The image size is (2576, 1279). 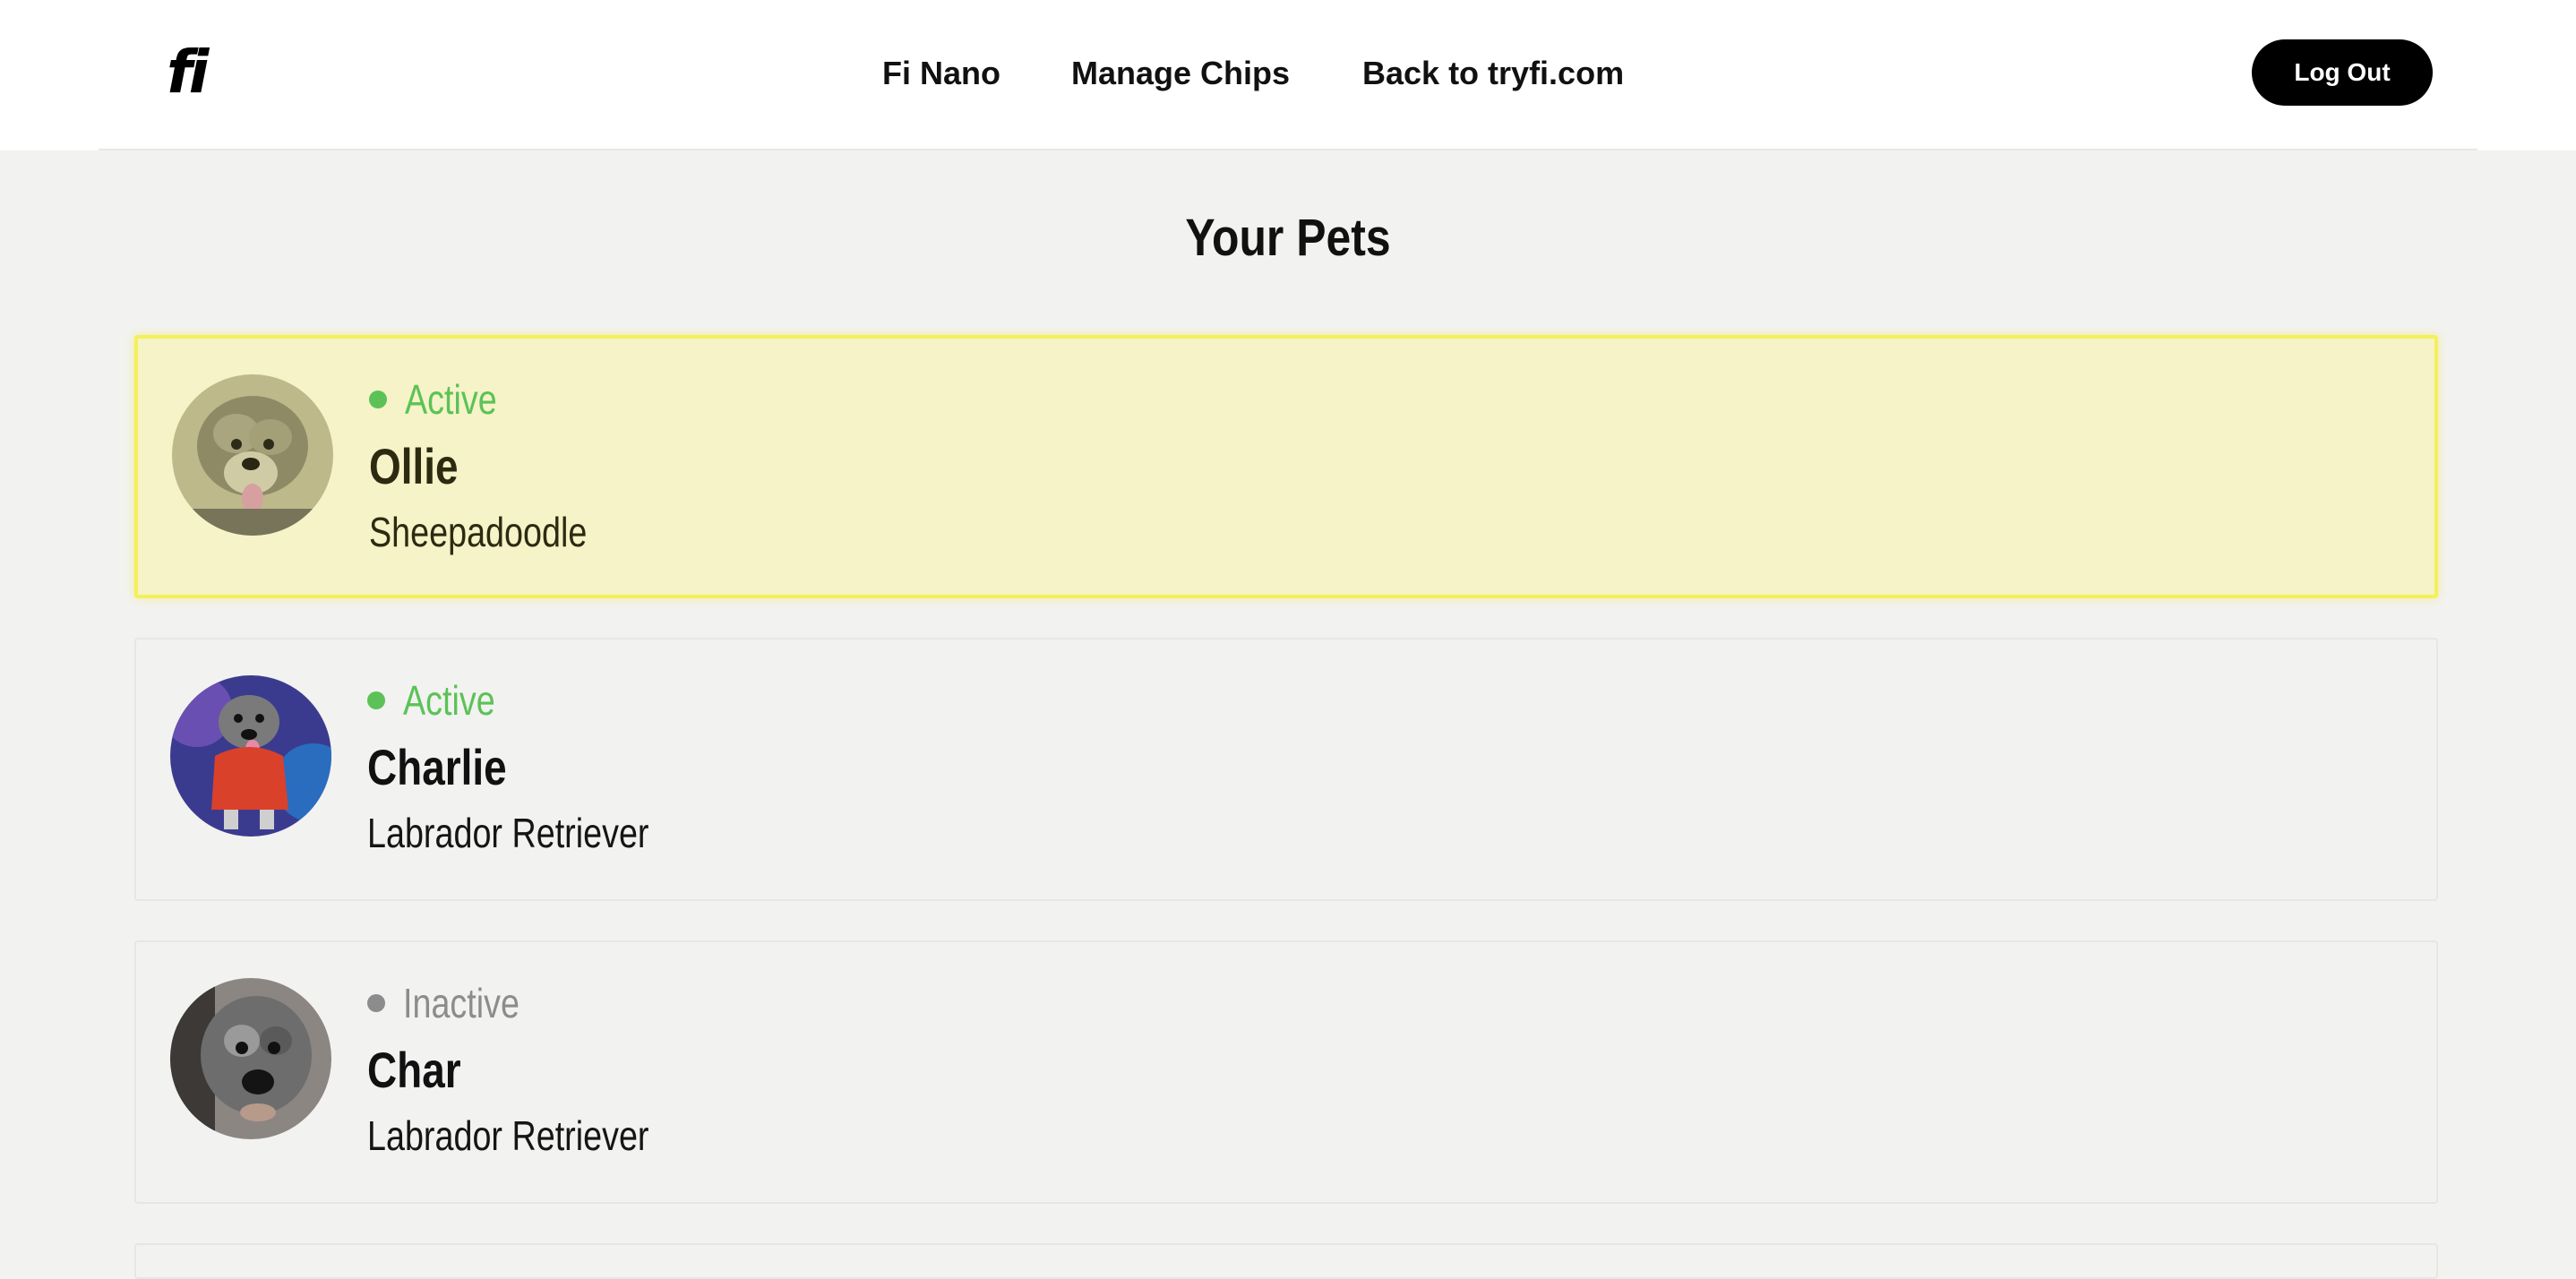 What do you see at coordinates (478, 532) in the screenshot?
I see `pet-breed: Sheepadoodle` at bounding box center [478, 532].